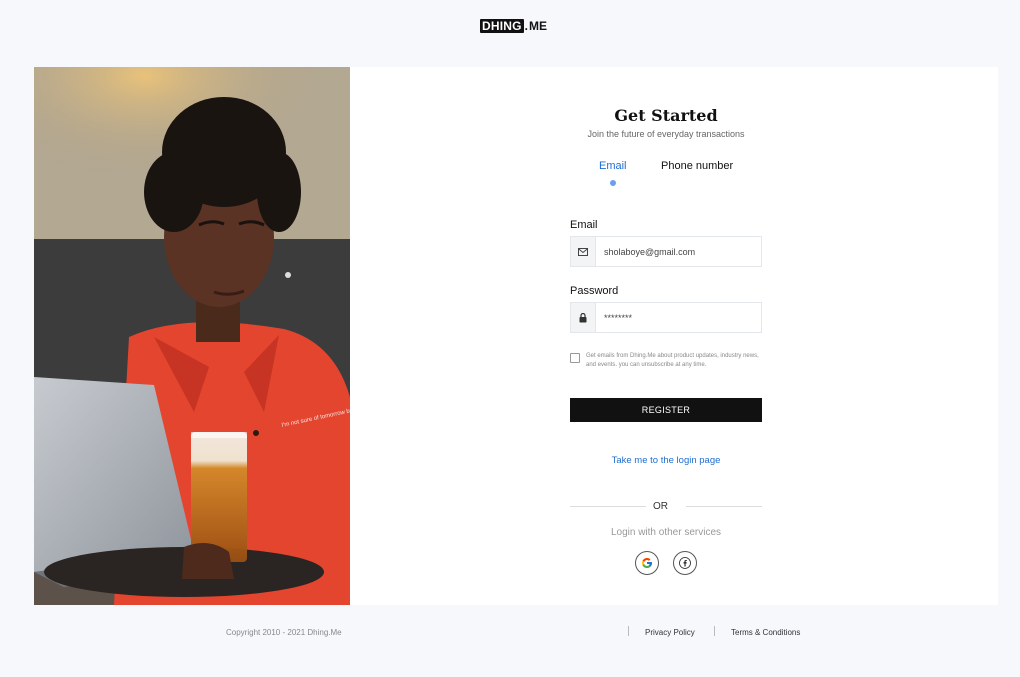 This screenshot has width=1020, height=677. What do you see at coordinates (284, 632) in the screenshot?
I see `copyright-text: Copyright 2010 - 2021 Dhing.Me` at bounding box center [284, 632].